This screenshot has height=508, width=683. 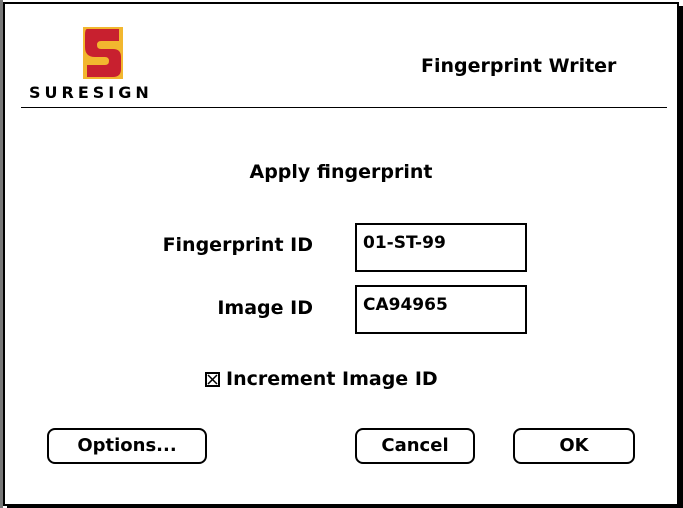 What do you see at coordinates (212, 379) in the screenshot?
I see `checkbox-checked-icon` at bounding box center [212, 379].